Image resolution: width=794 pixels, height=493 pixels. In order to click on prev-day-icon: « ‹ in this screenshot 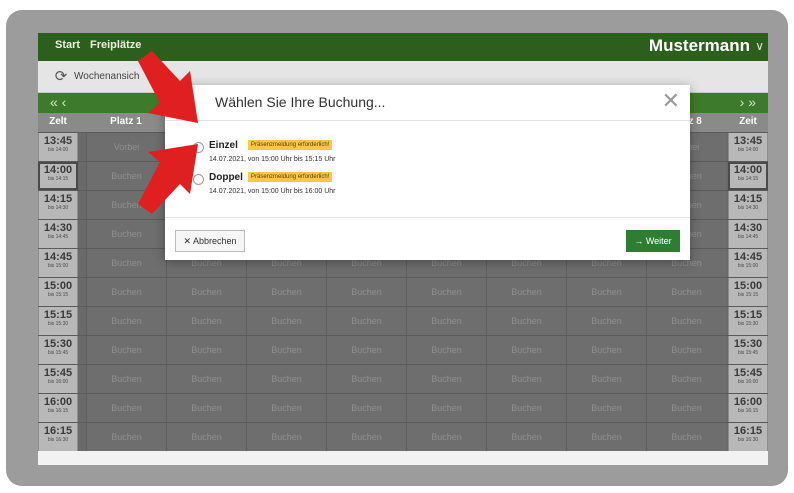, I will do `click(58, 102)`.